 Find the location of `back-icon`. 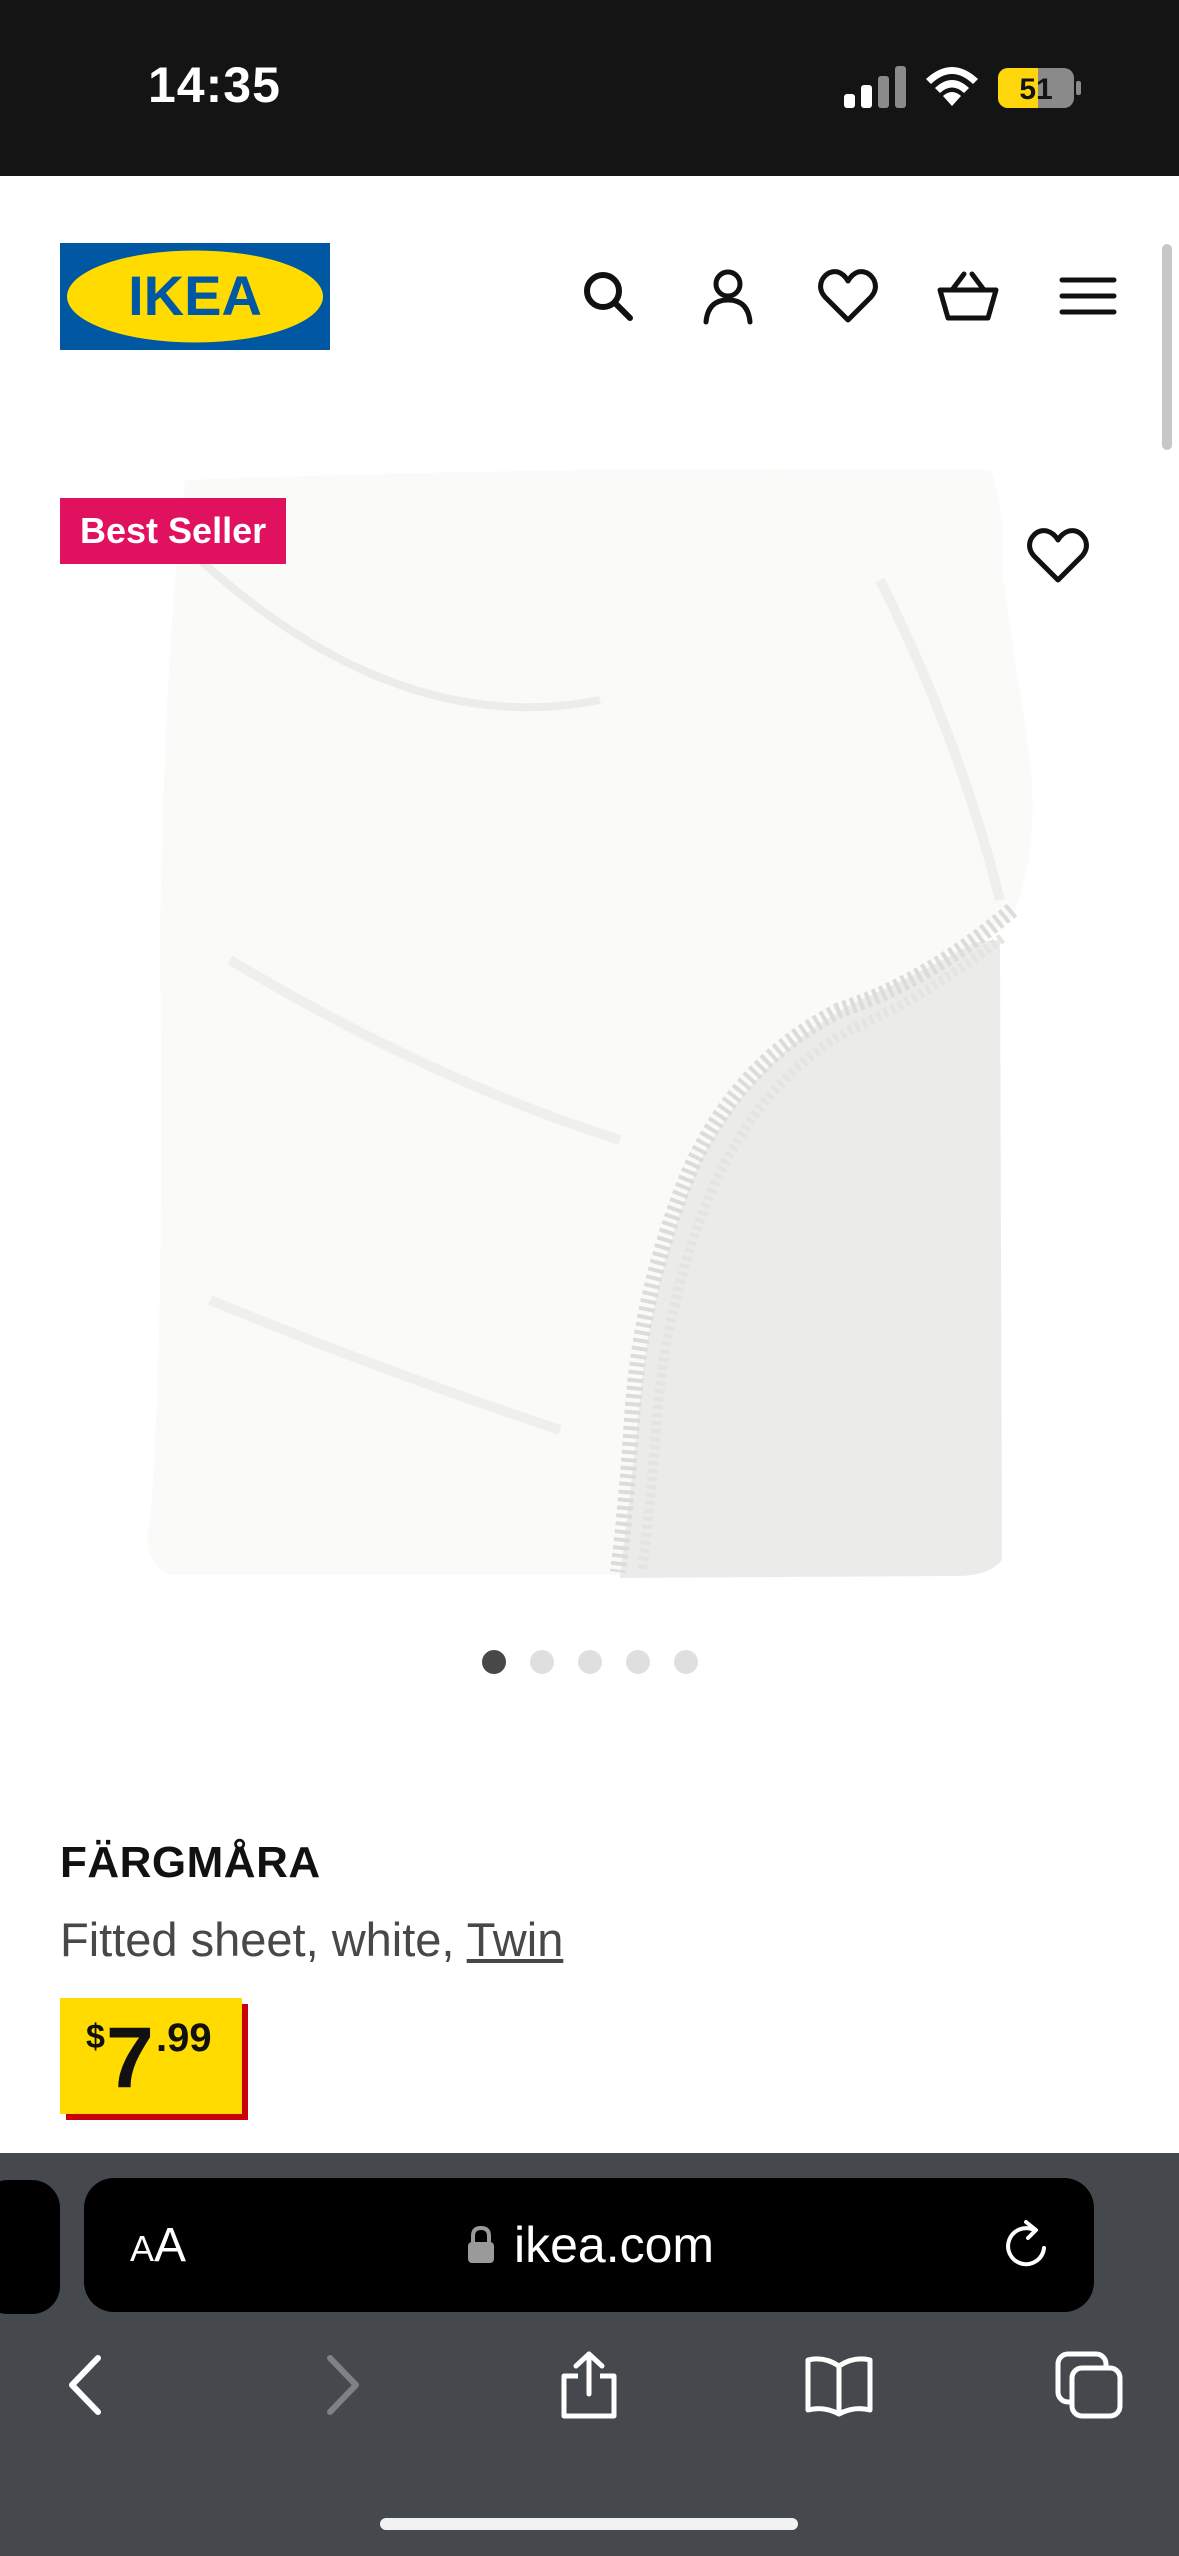

back-icon is located at coordinates (87, 2385).